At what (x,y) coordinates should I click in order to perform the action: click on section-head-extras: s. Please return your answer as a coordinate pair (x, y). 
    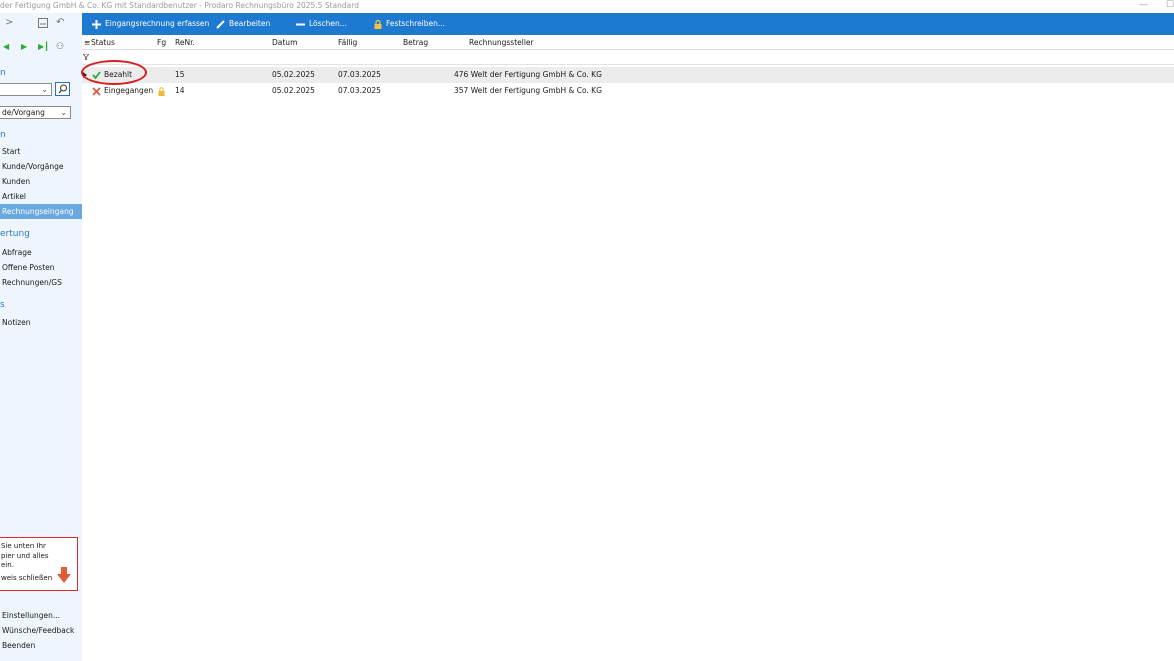
    Looking at the image, I should click on (2, 305).